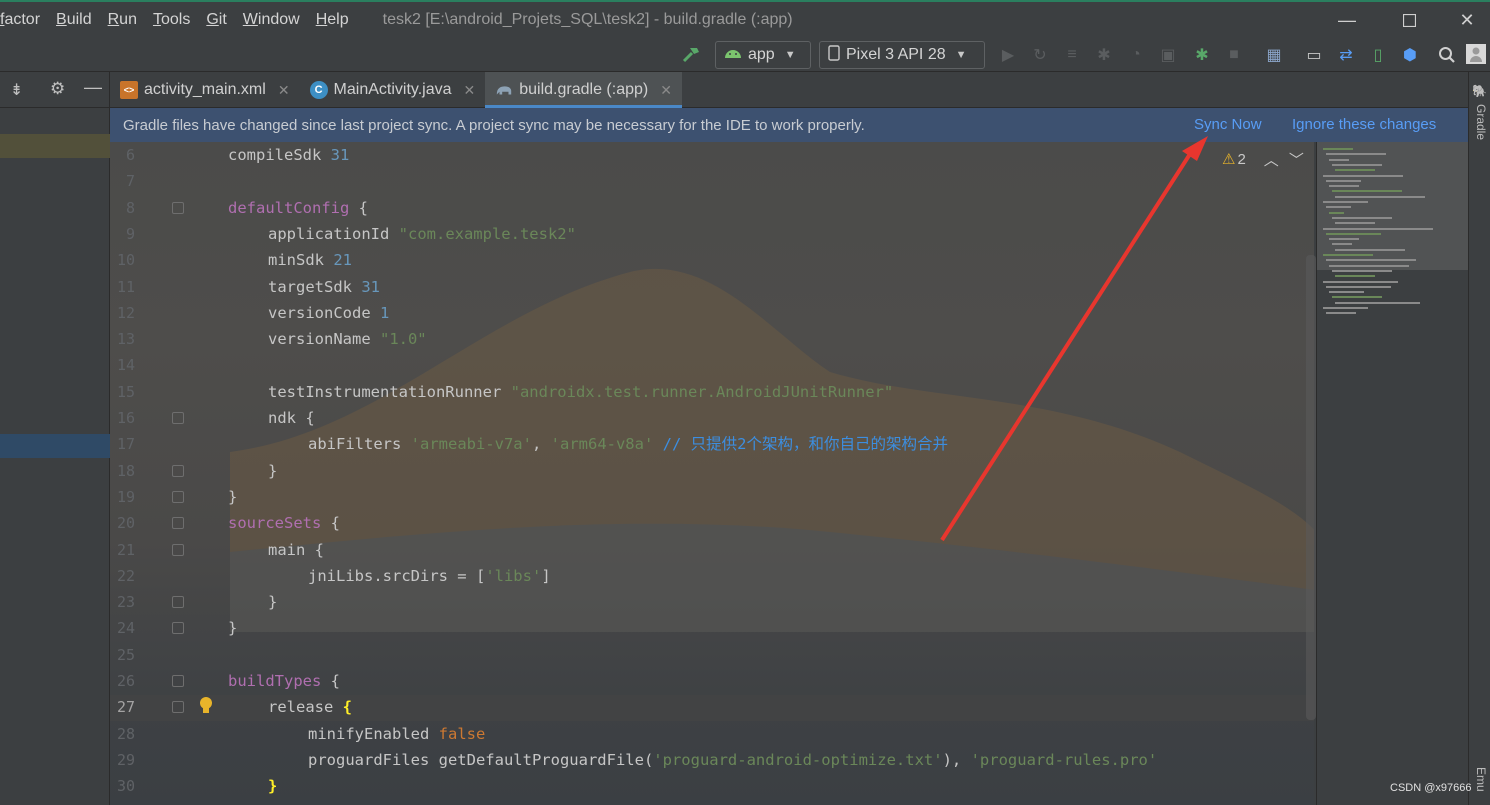  What do you see at coordinates (712, 523) in the screenshot?
I see `code-line: 20 sourceSets {` at bounding box center [712, 523].